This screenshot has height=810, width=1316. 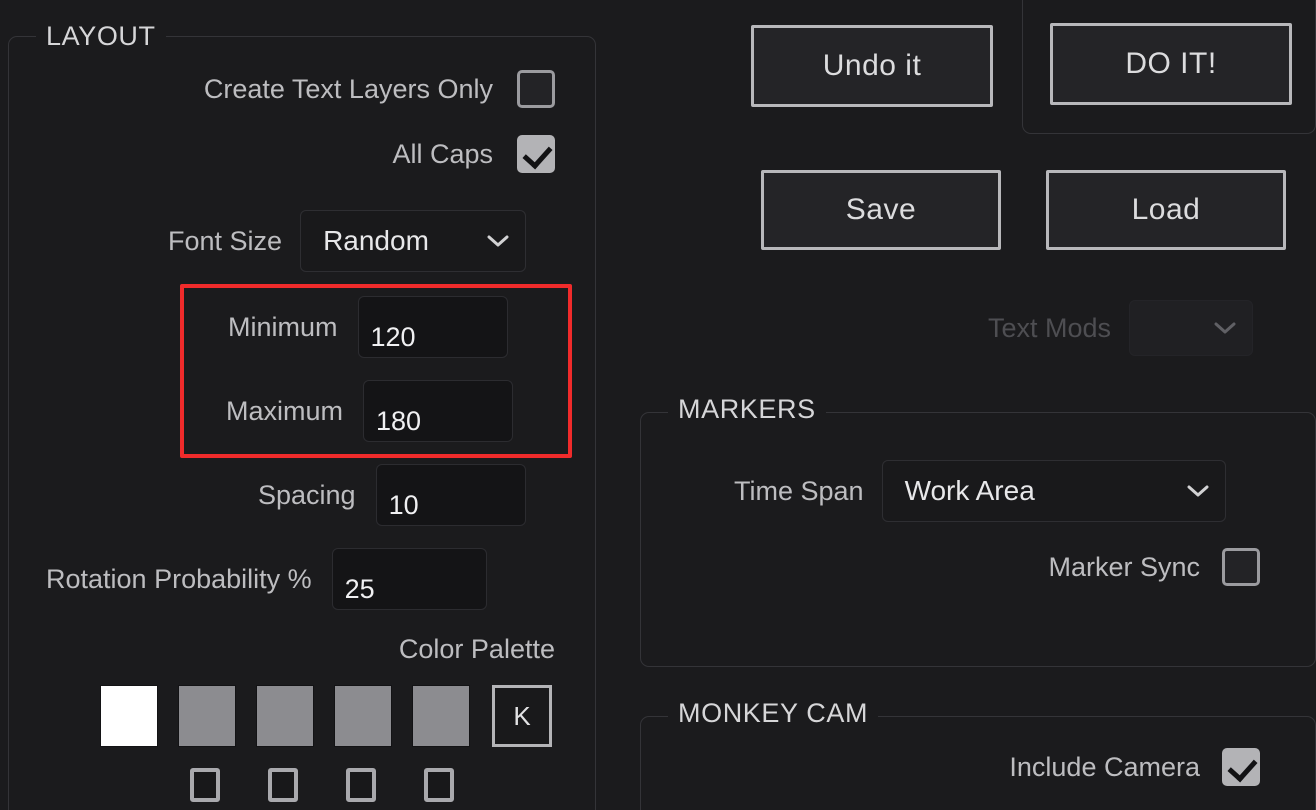 I want to click on undo-it-label: Undo it, so click(x=872, y=65).